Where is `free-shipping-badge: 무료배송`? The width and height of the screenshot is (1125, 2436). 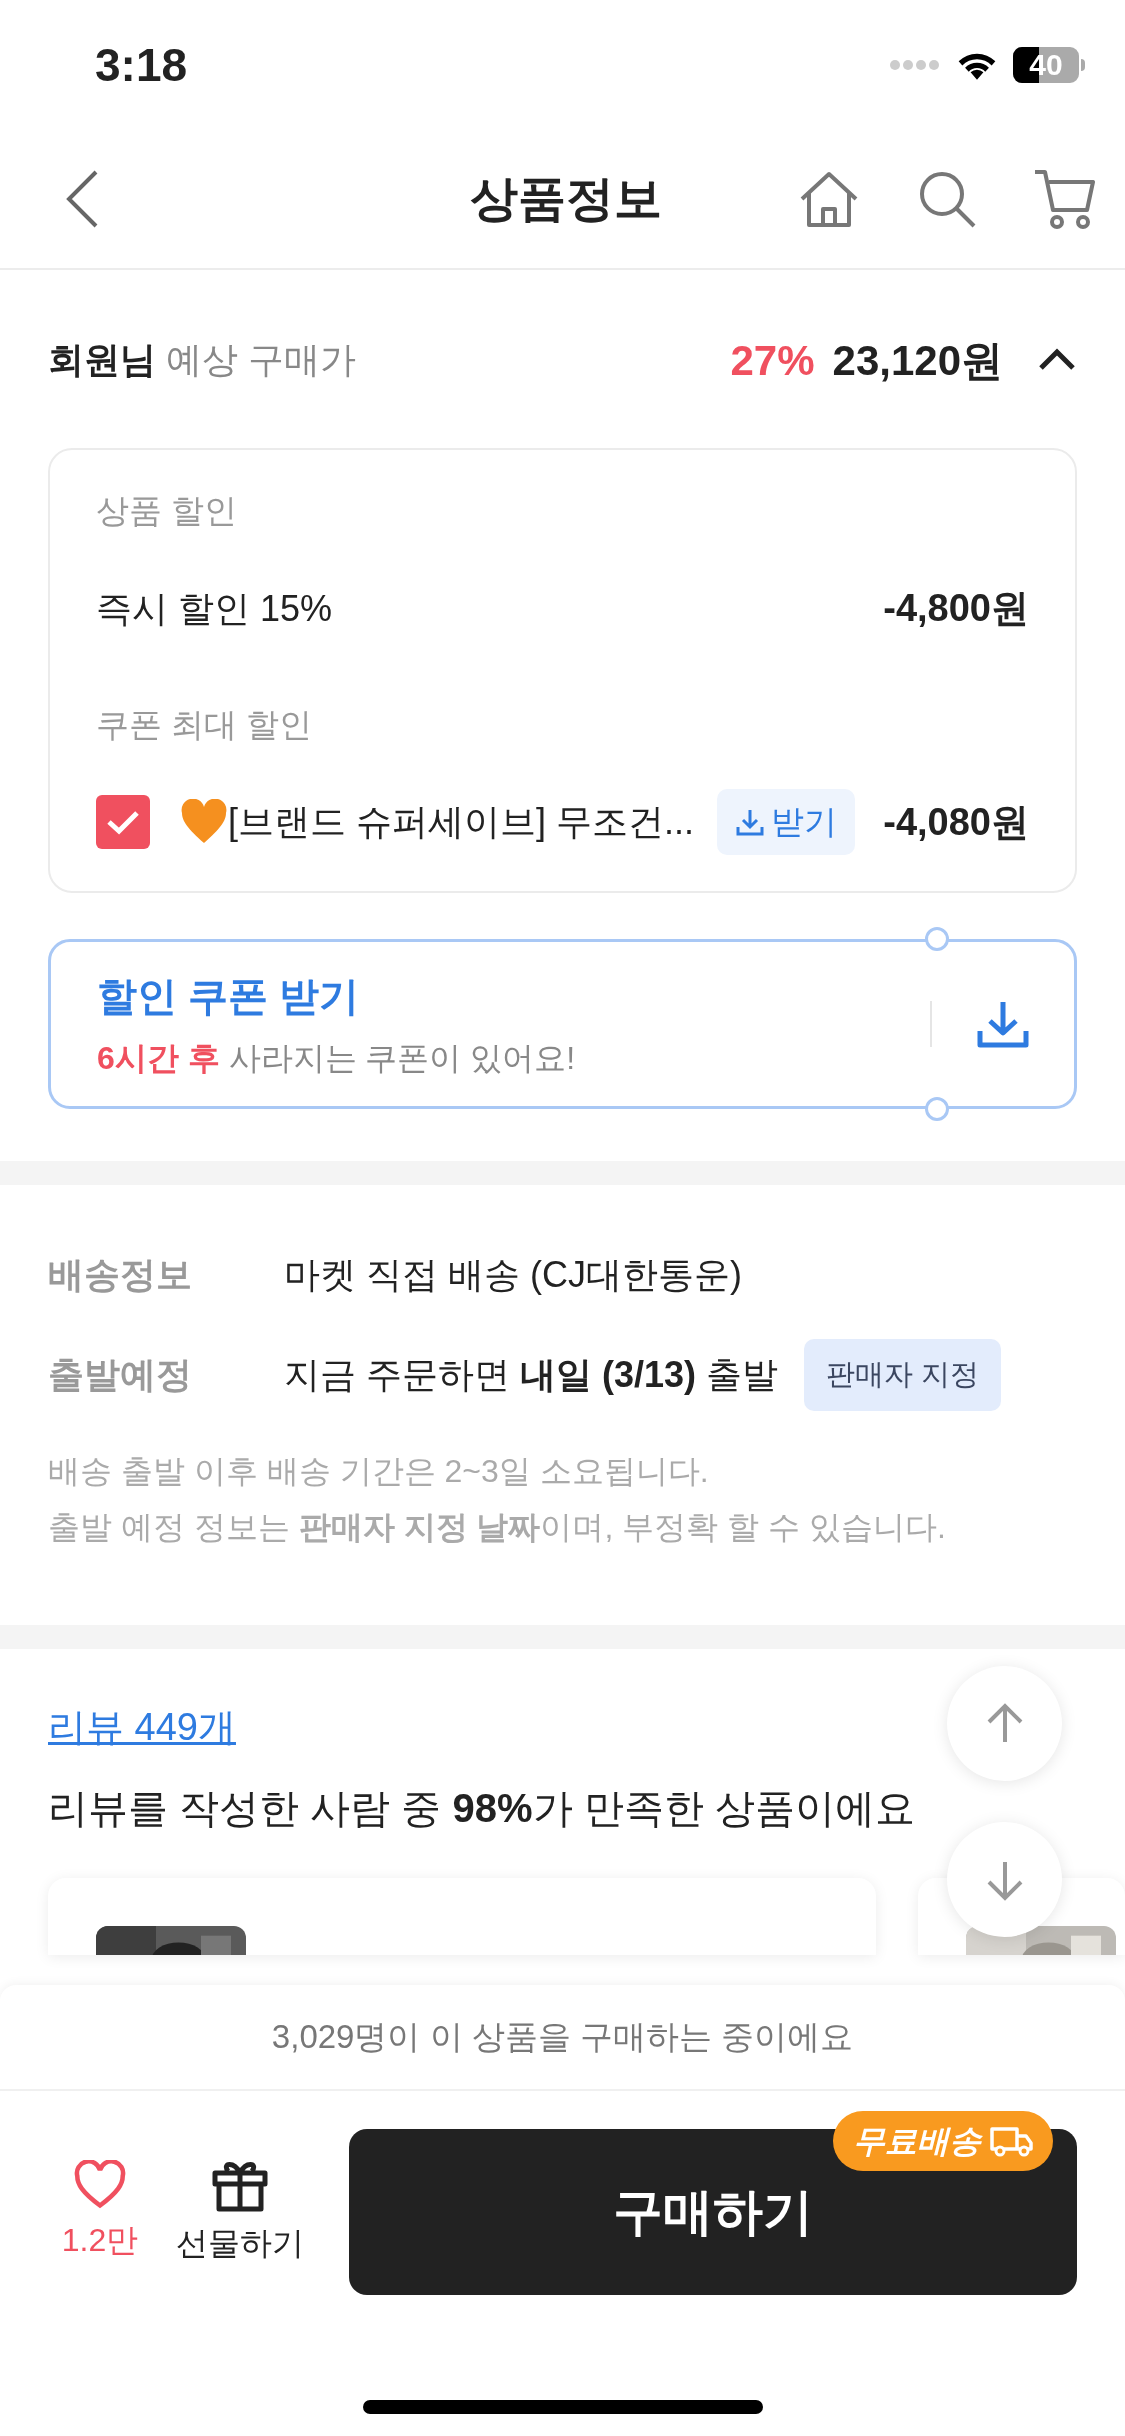
free-shipping-badge: 무료배송 is located at coordinates (943, 2141).